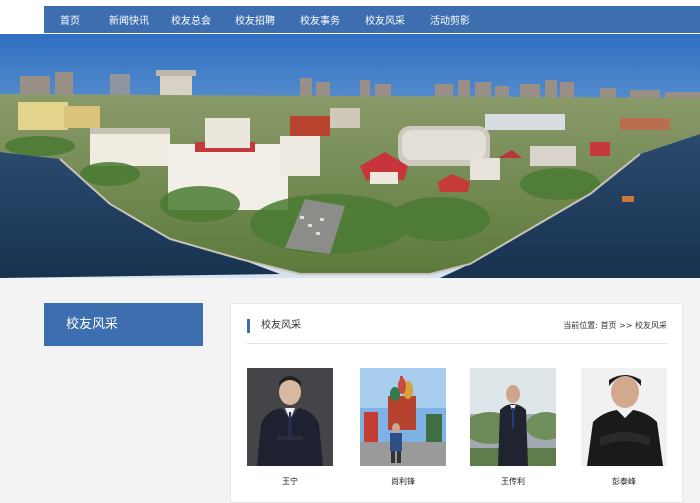 The image size is (700, 503). Describe the element at coordinates (609, 325) in the screenshot. I see `breadcrumb-home-link: 首页` at that location.